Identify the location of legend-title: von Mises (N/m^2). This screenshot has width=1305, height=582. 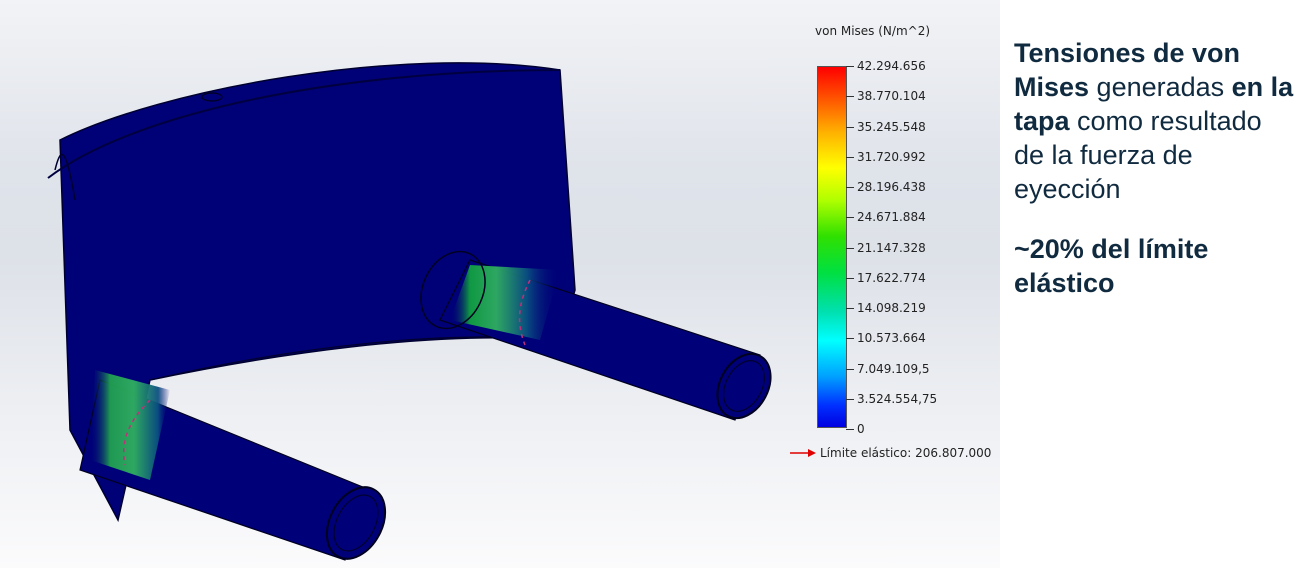
(873, 31).